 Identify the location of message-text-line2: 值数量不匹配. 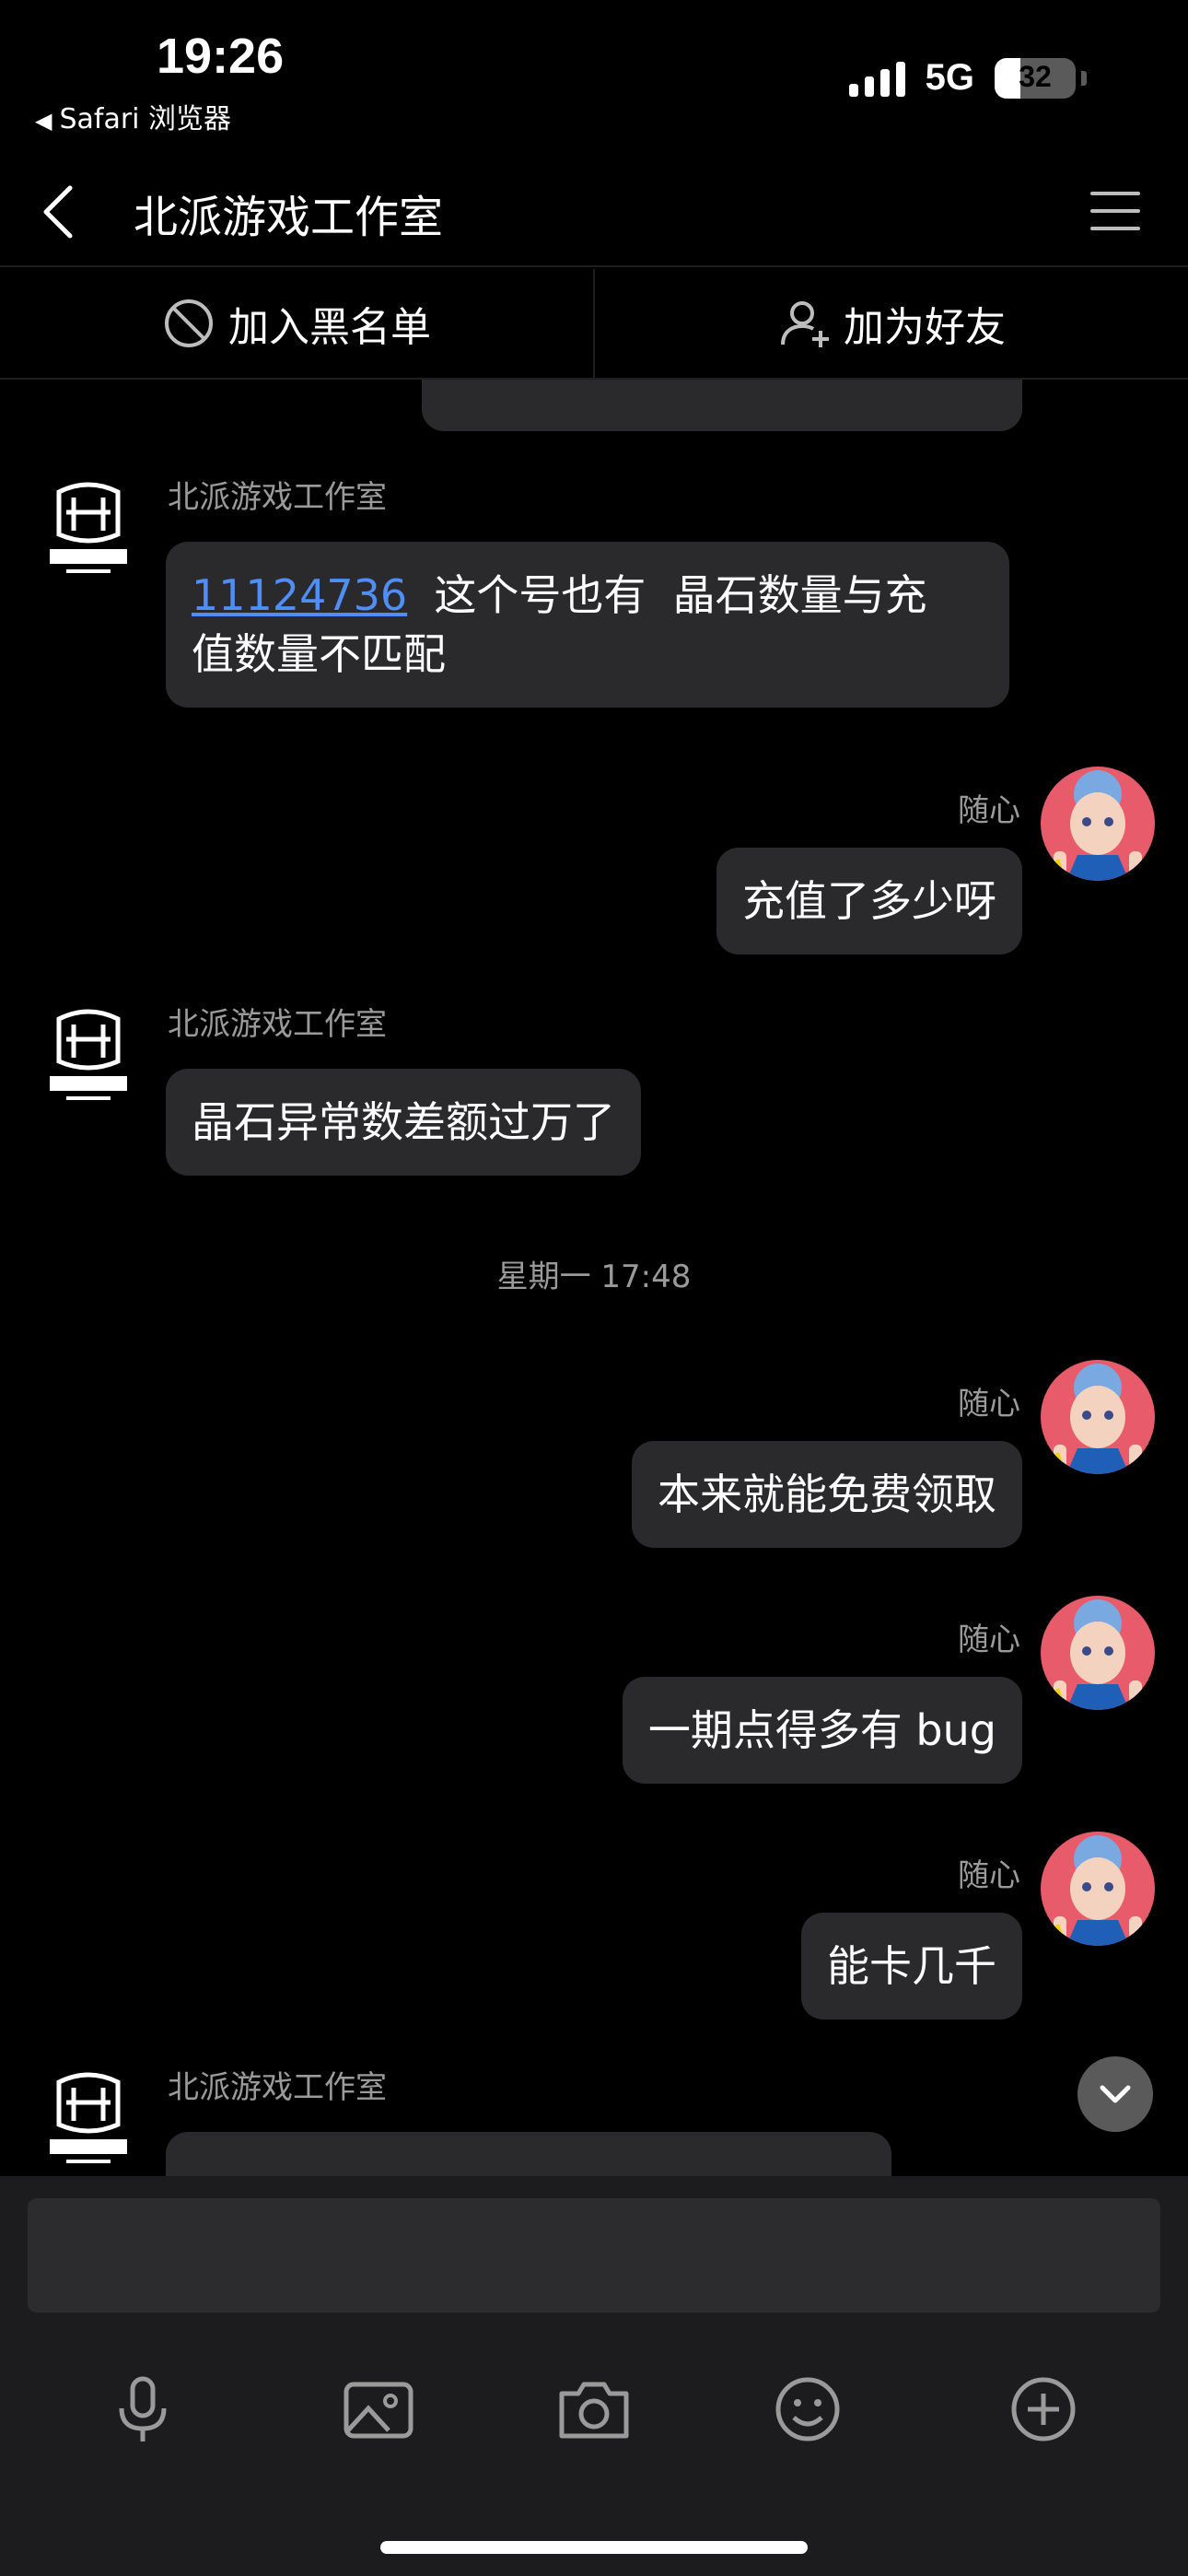
(319, 654).